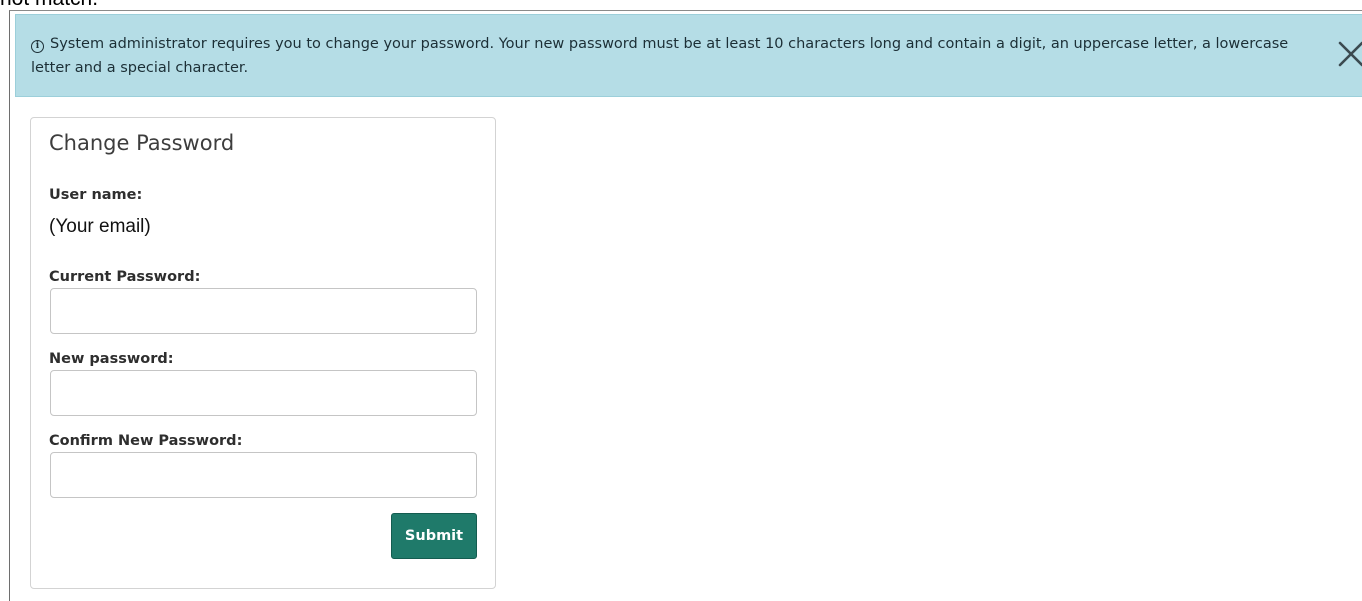  I want to click on confirm-password-input, so click(263, 475).